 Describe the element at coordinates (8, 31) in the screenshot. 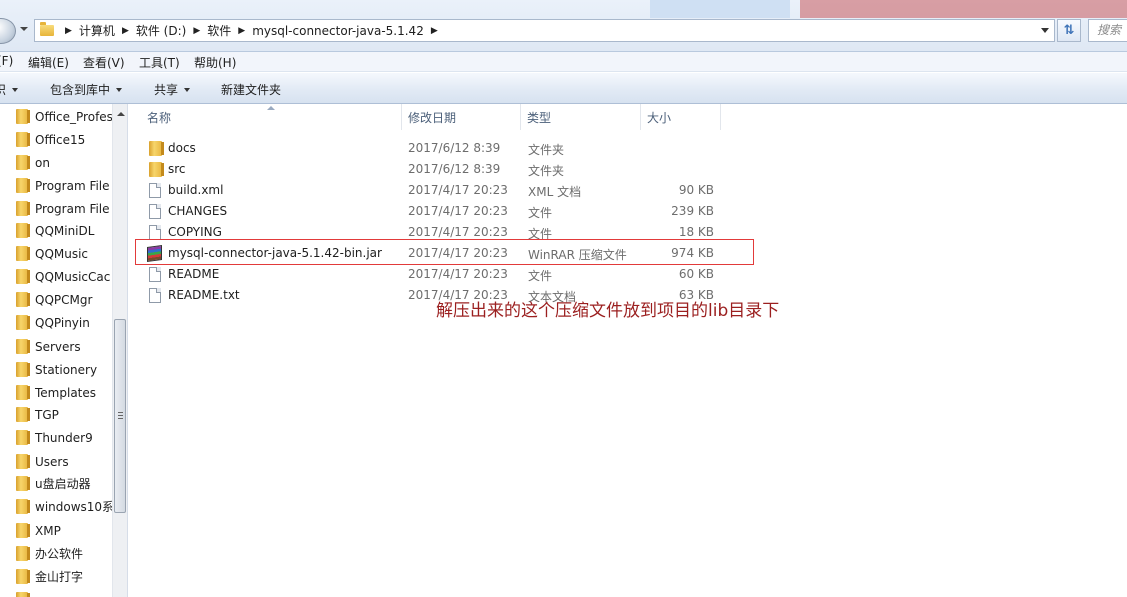

I see `back-button` at that location.